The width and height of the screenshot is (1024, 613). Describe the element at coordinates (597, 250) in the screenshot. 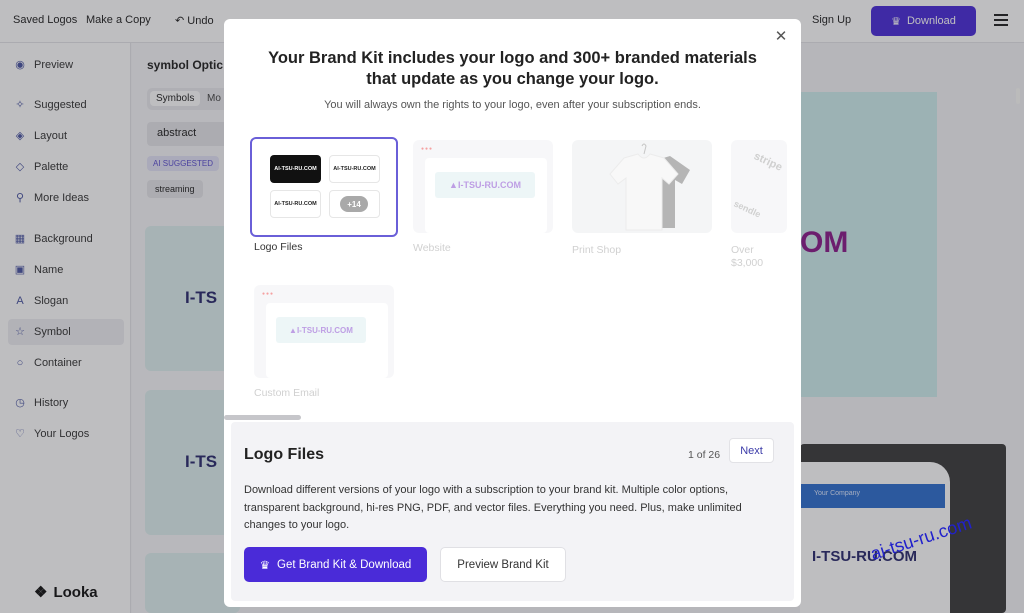

I see `card-label: Print Shop` at that location.